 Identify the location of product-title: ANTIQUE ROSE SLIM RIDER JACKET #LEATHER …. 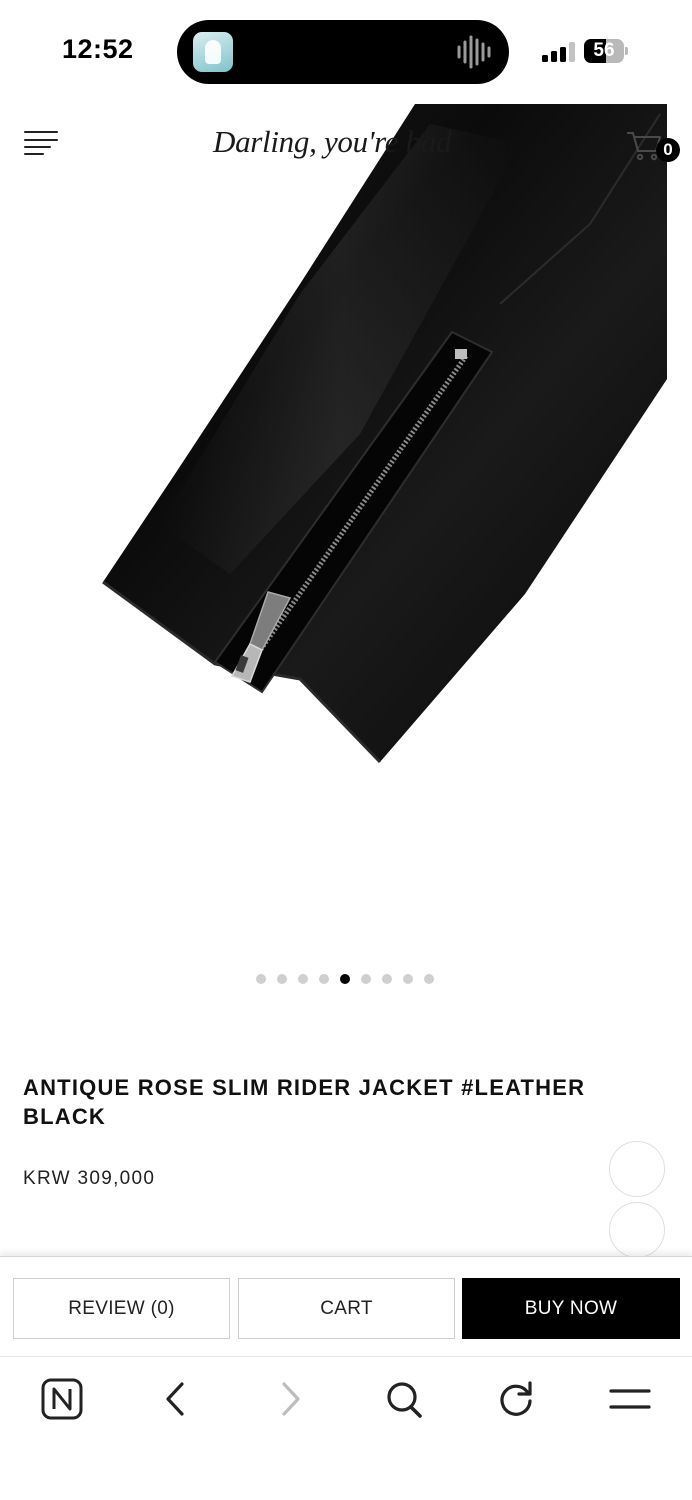
(304, 1102).